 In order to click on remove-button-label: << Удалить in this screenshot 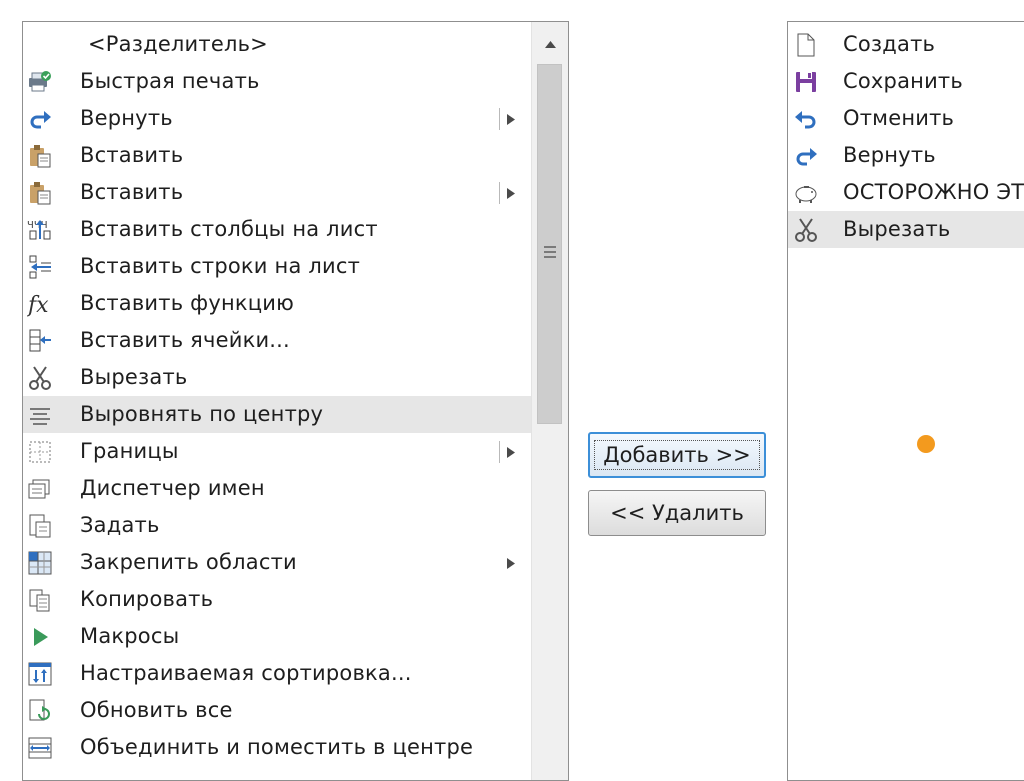, I will do `click(677, 513)`.